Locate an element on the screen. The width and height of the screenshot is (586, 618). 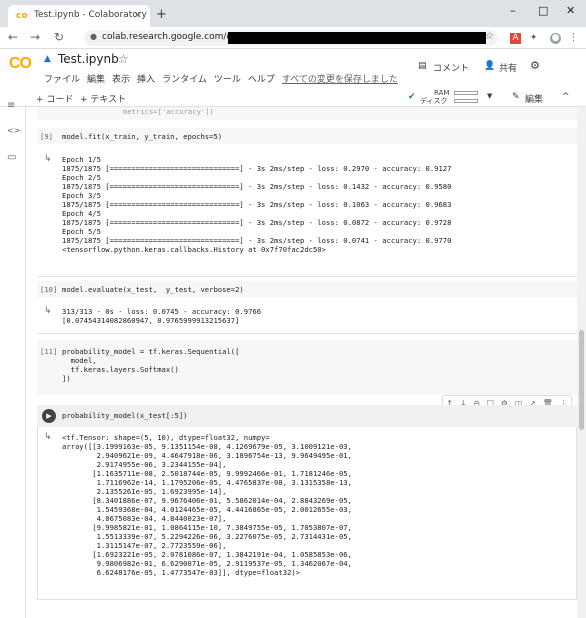
browser-tab: co Test.ipynb - Colaboratory × is located at coordinates (79, 16).